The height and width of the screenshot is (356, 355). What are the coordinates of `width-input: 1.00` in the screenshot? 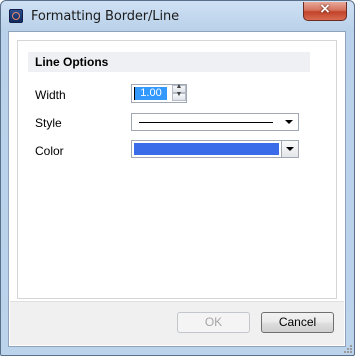 It's located at (151, 93).